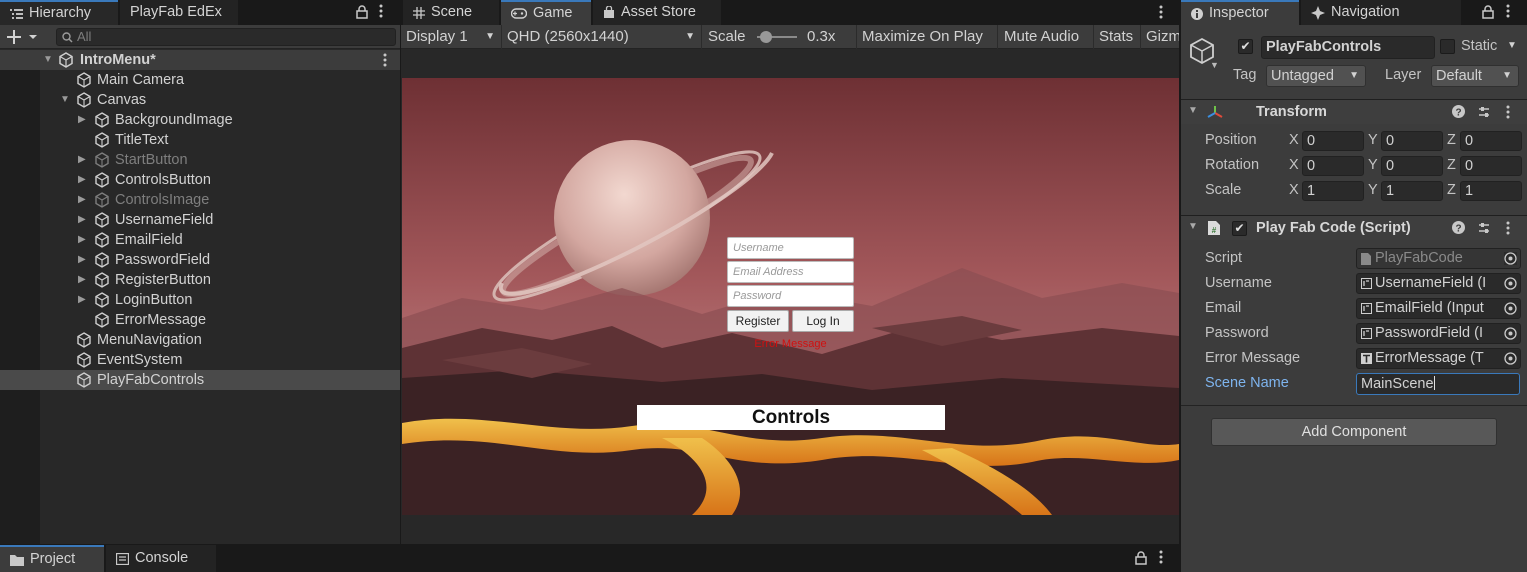 Image resolution: width=1527 pixels, height=572 pixels. I want to click on password-input: Password, so click(790, 296).